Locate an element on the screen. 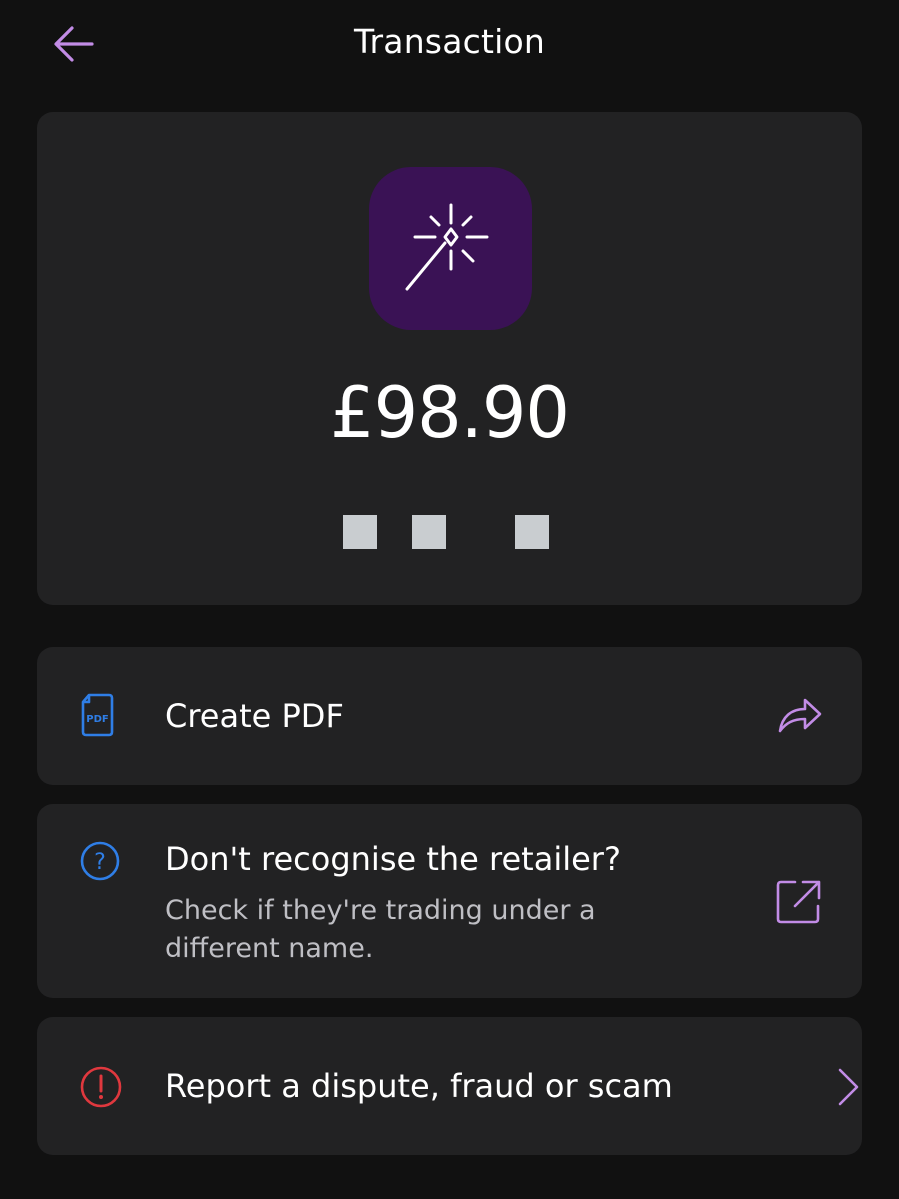 The image size is (899, 1199). create-pdf-label: Create PDF is located at coordinates (254, 716).